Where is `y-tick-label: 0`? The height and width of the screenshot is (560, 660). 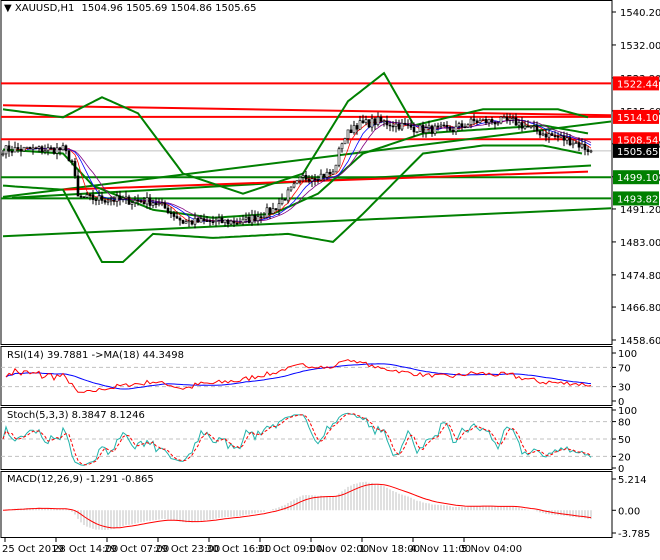 y-tick-label: 0 is located at coordinates (621, 469).